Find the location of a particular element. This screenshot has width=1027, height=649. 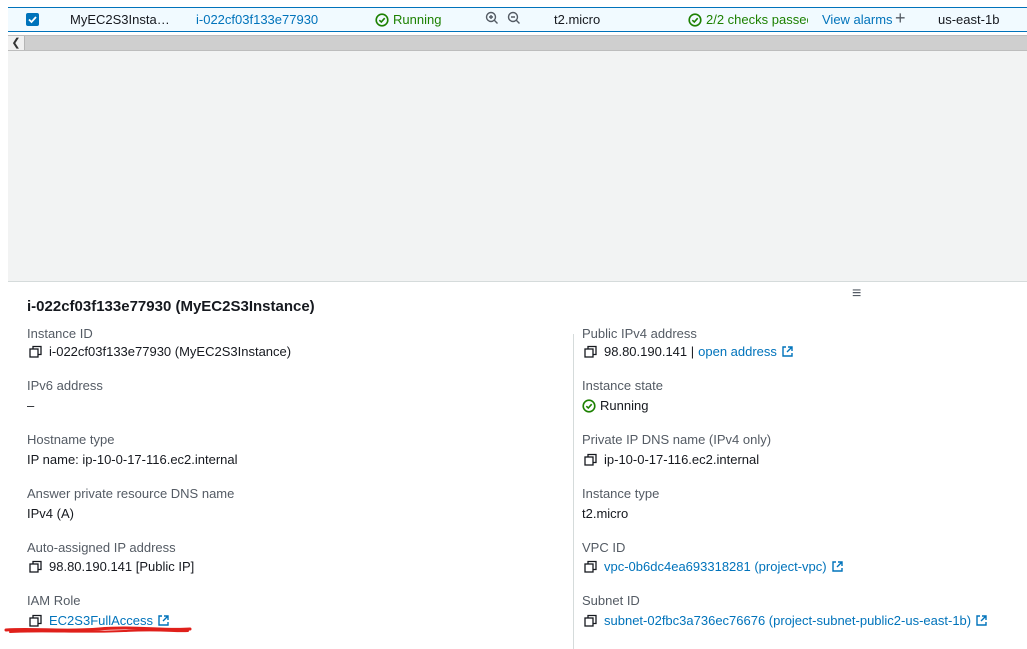

availability-zone-cell: us-east-1b is located at coordinates (969, 19).